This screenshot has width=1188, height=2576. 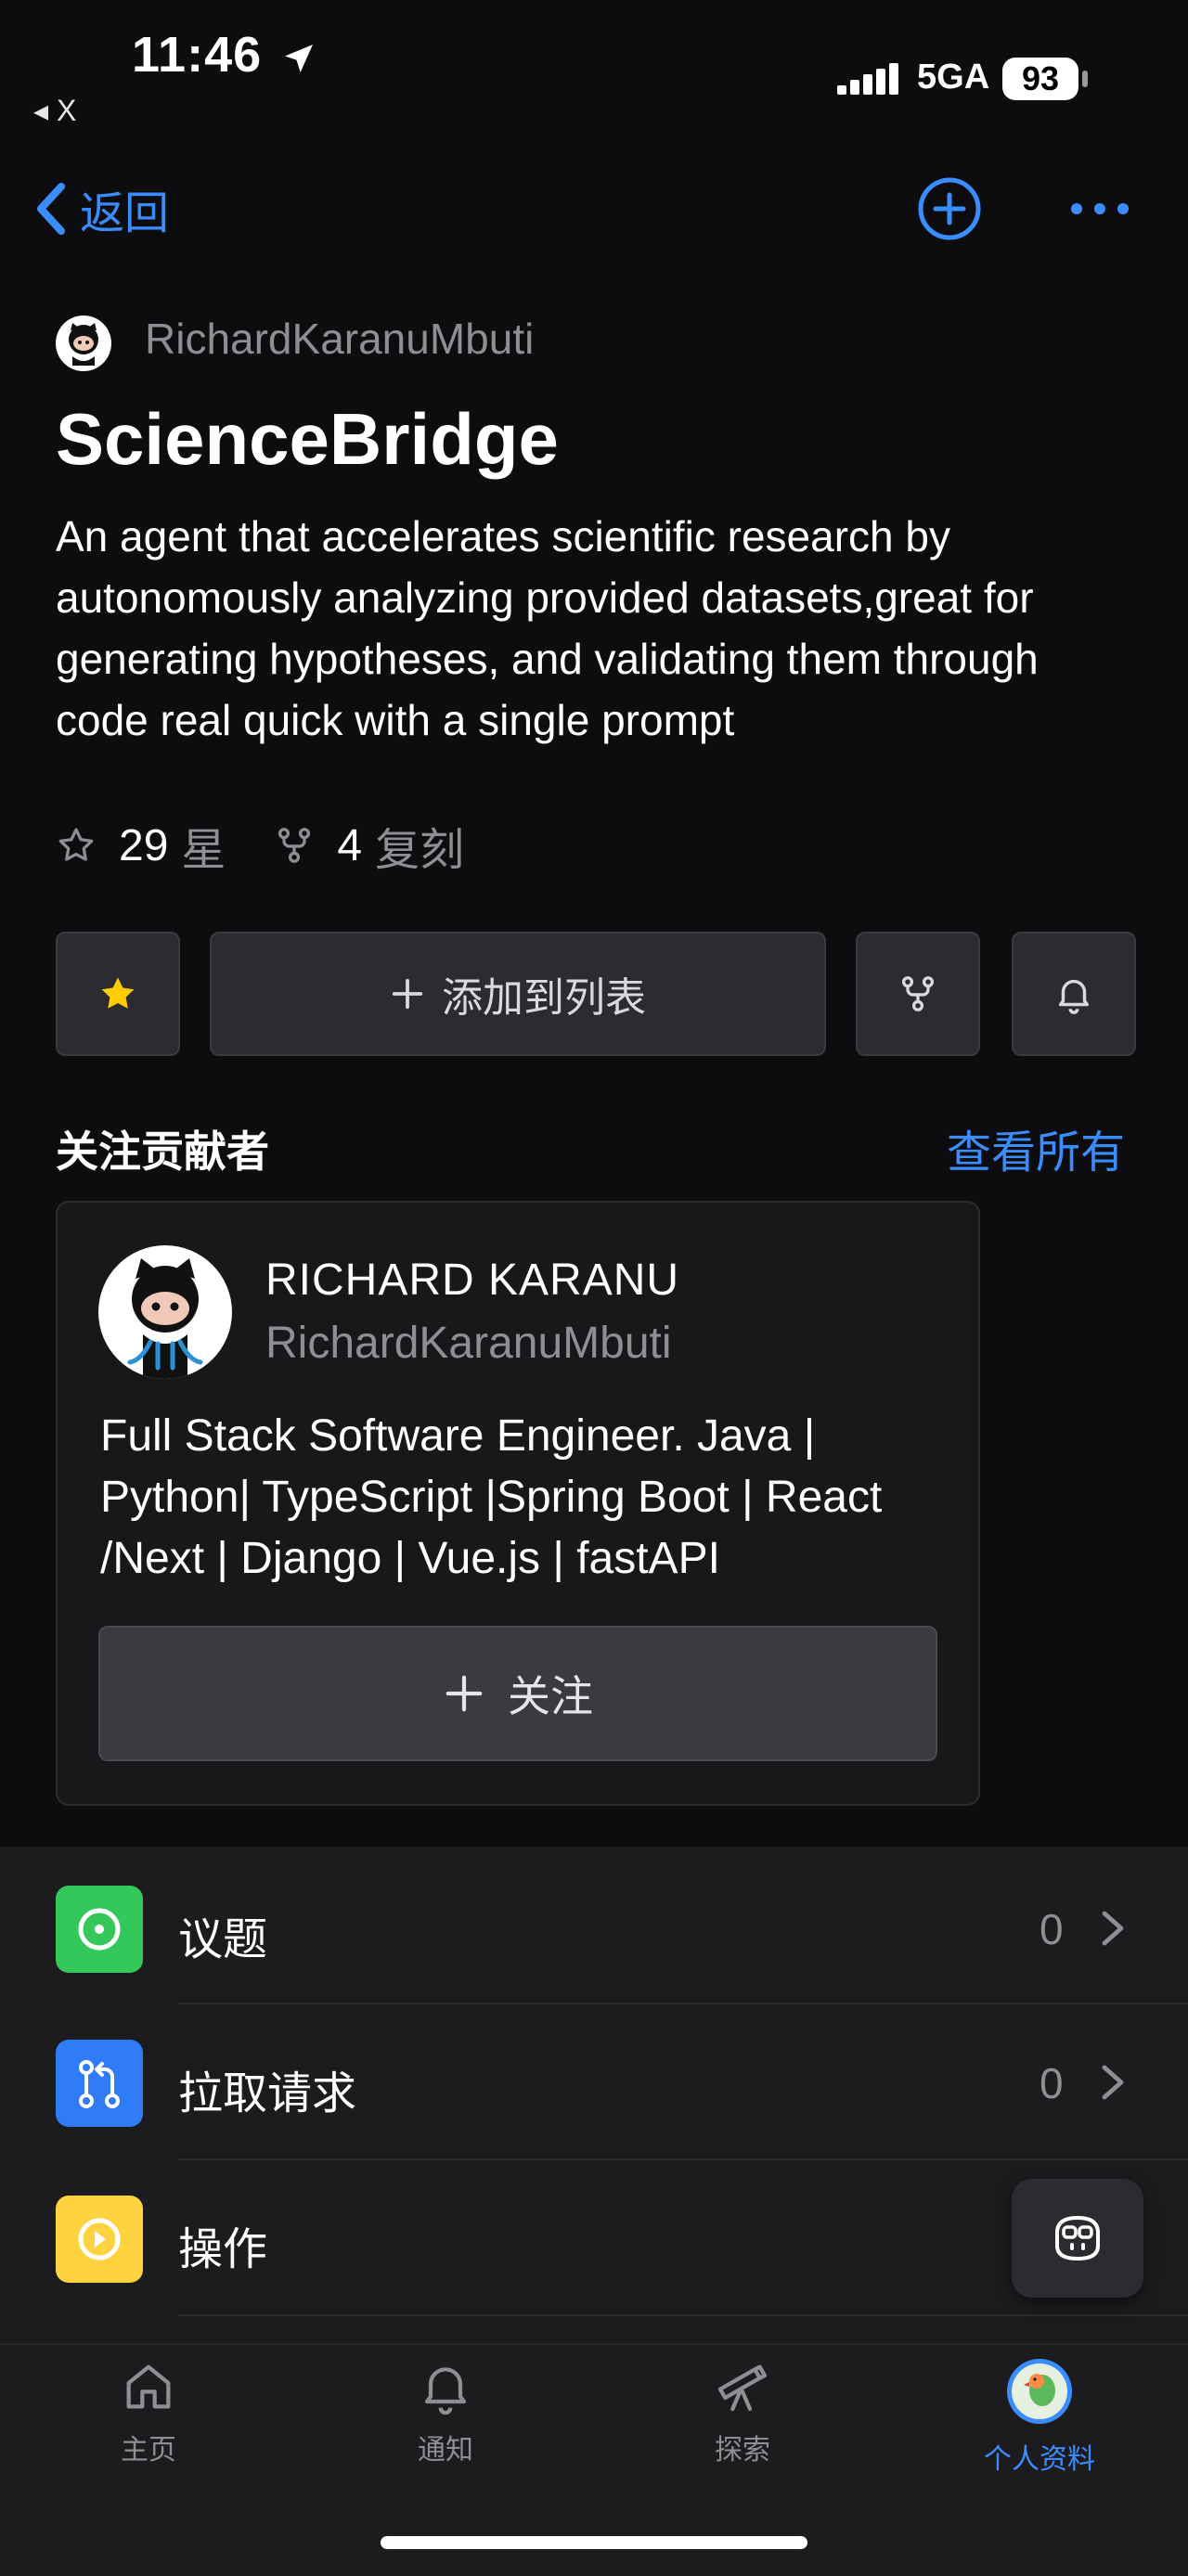 I want to click on stars-unit: 星, so click(x=203, y=850).